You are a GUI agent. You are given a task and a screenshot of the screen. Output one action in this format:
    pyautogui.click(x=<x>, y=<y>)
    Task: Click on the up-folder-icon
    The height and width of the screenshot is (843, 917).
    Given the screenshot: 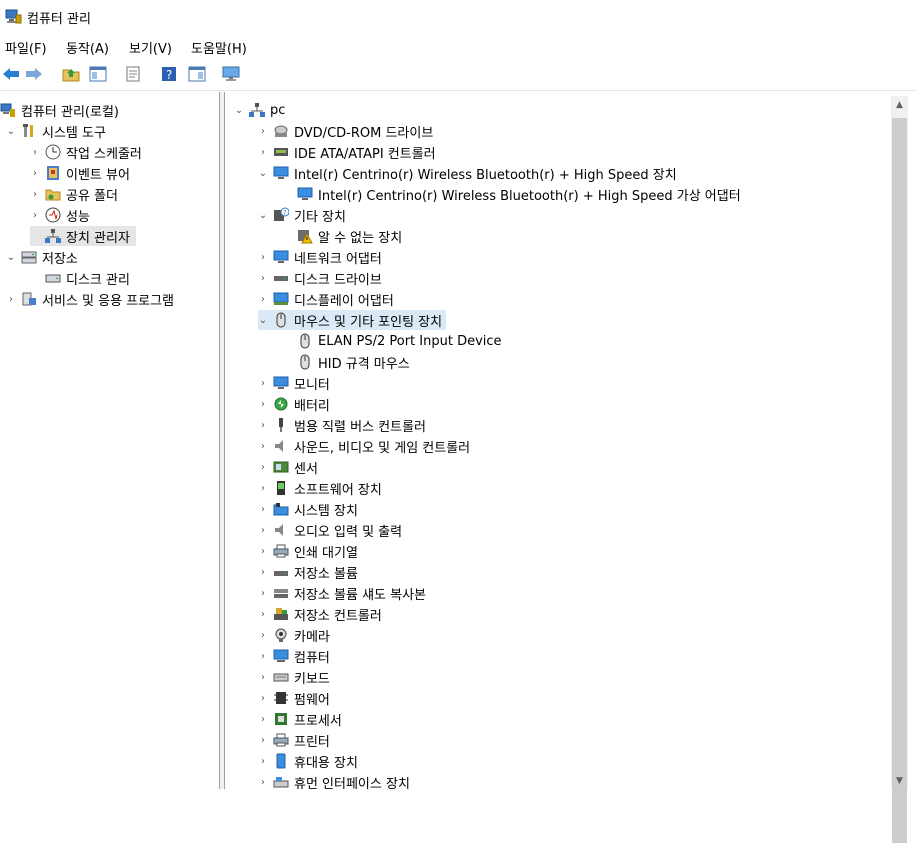 What is the action you would take?
    pyautogui.click(x=71, y=74)
    